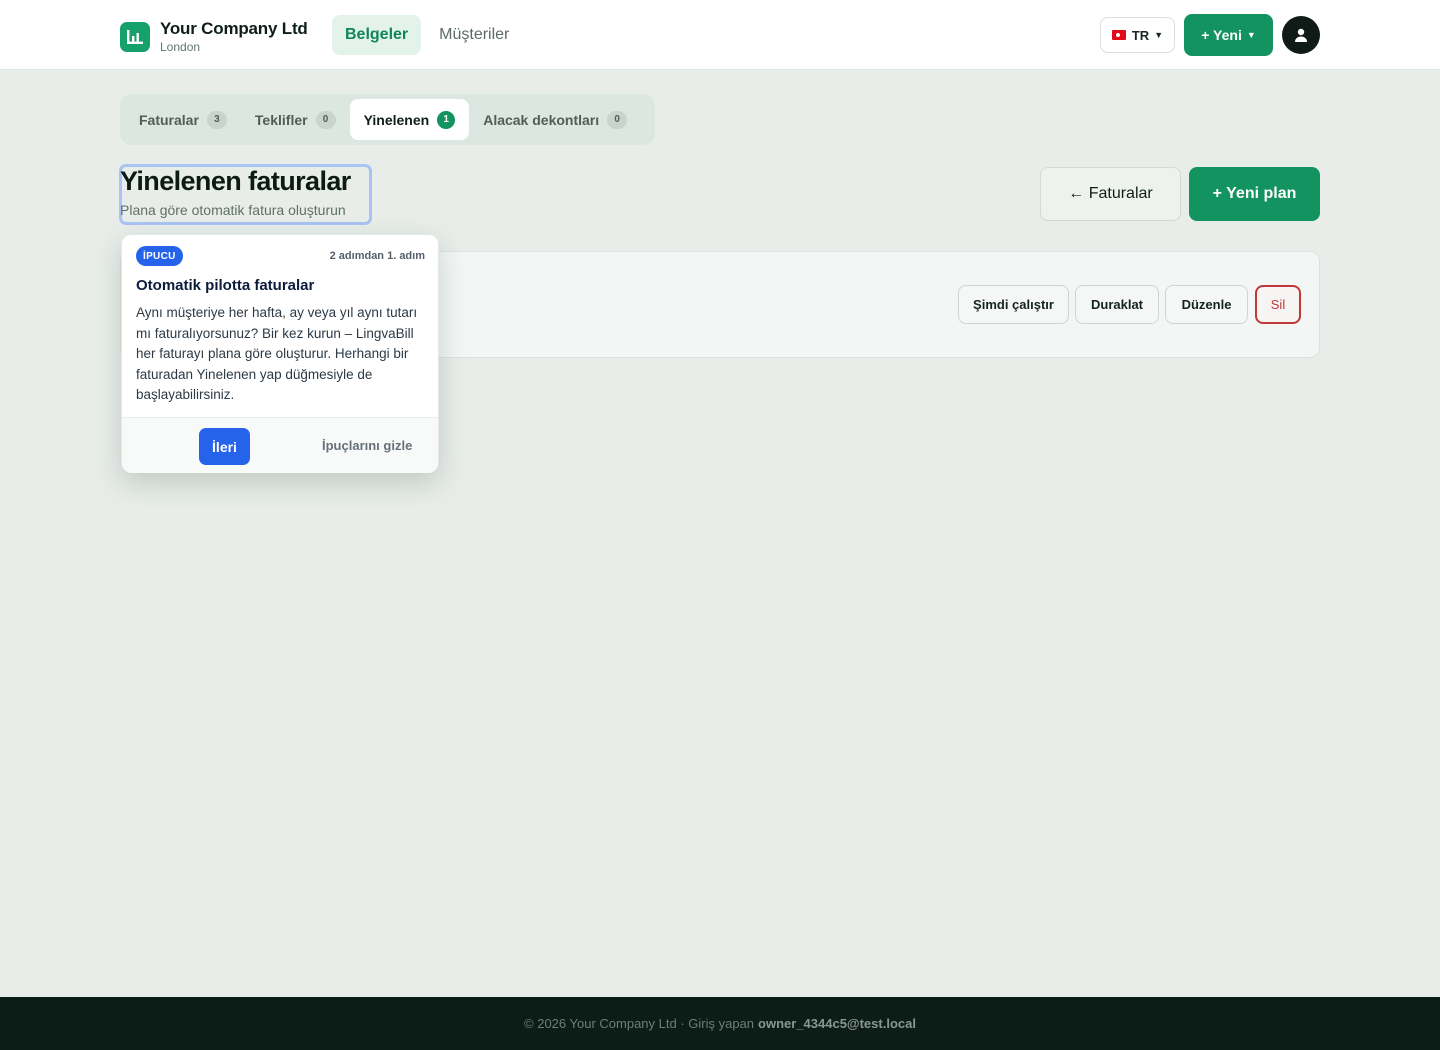 The image size is (1440, 1050). What do you see at coordinates (474, 35) in the screenshot?
I see `nav-item-musteriler: Müşteriler` at bounding box center [474, 35].